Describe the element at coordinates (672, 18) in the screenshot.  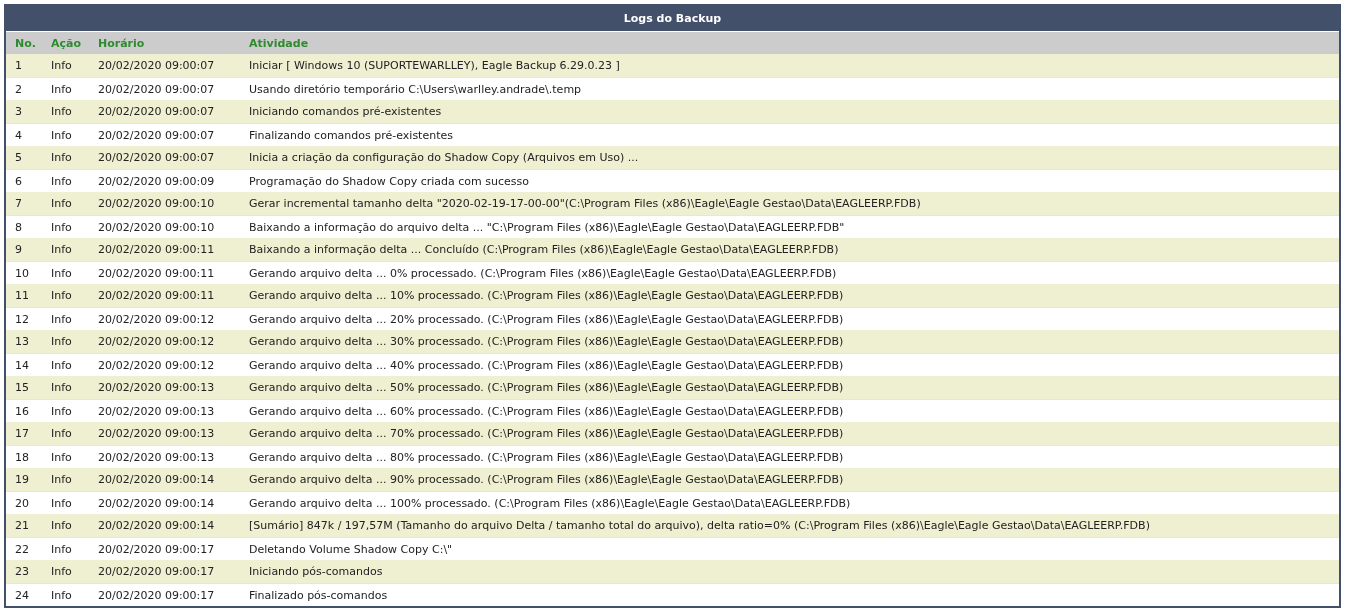
I see `panel-title: Logs do Backup` at that location.